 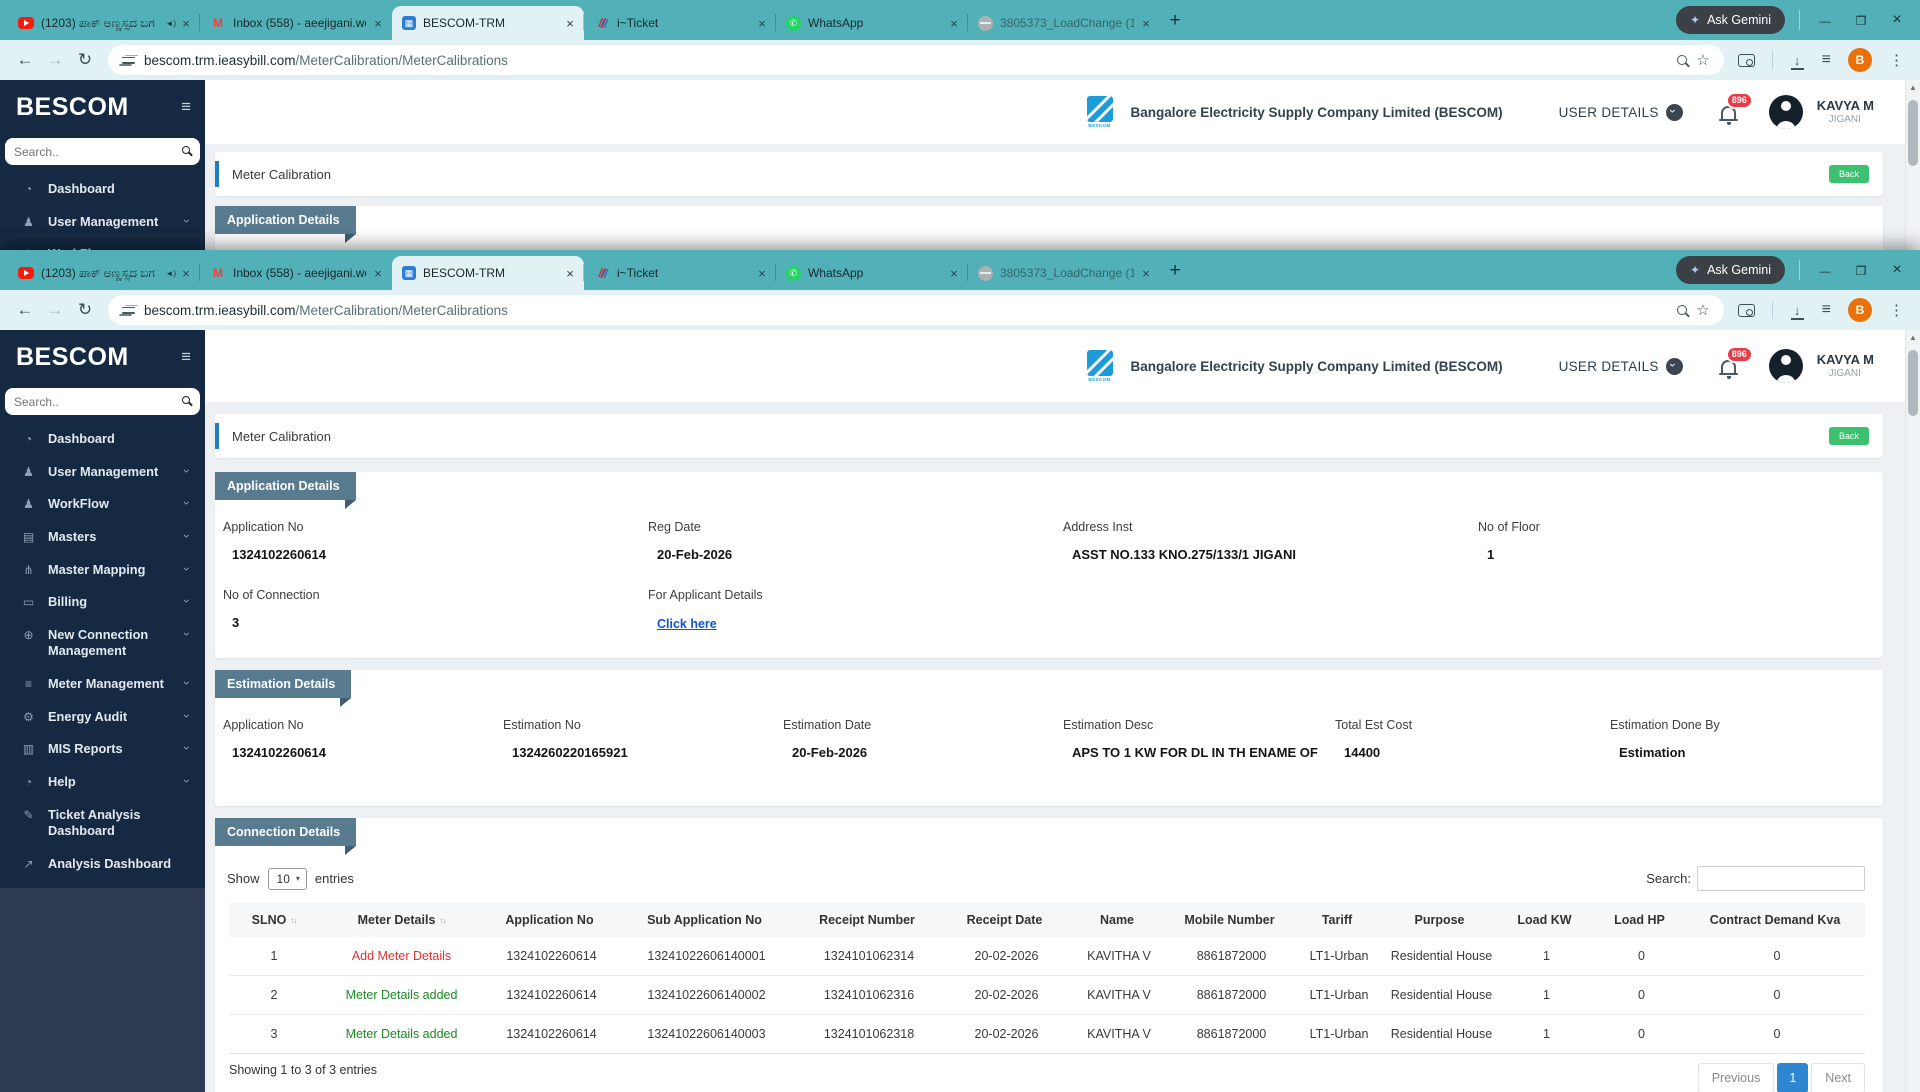 I want to click on table-column-header: Sub Application No, so click(x=706, y=920).